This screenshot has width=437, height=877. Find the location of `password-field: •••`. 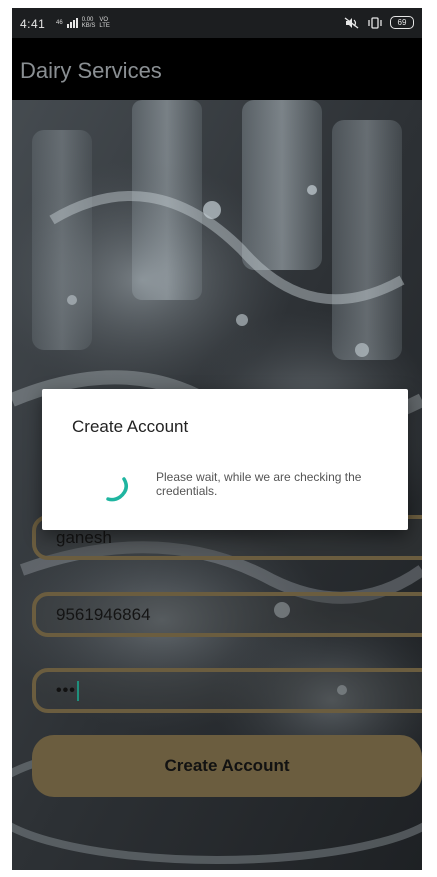

password-field: ••• is located at coordinates (227, 690).